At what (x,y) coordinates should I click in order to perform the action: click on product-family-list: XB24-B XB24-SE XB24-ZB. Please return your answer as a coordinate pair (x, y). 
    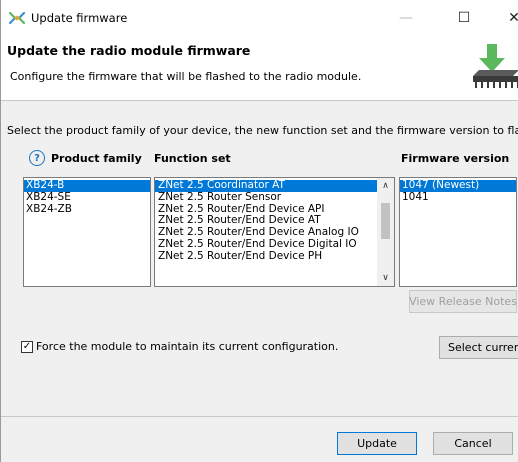
    Looking at the image, I should click on (87, 232).